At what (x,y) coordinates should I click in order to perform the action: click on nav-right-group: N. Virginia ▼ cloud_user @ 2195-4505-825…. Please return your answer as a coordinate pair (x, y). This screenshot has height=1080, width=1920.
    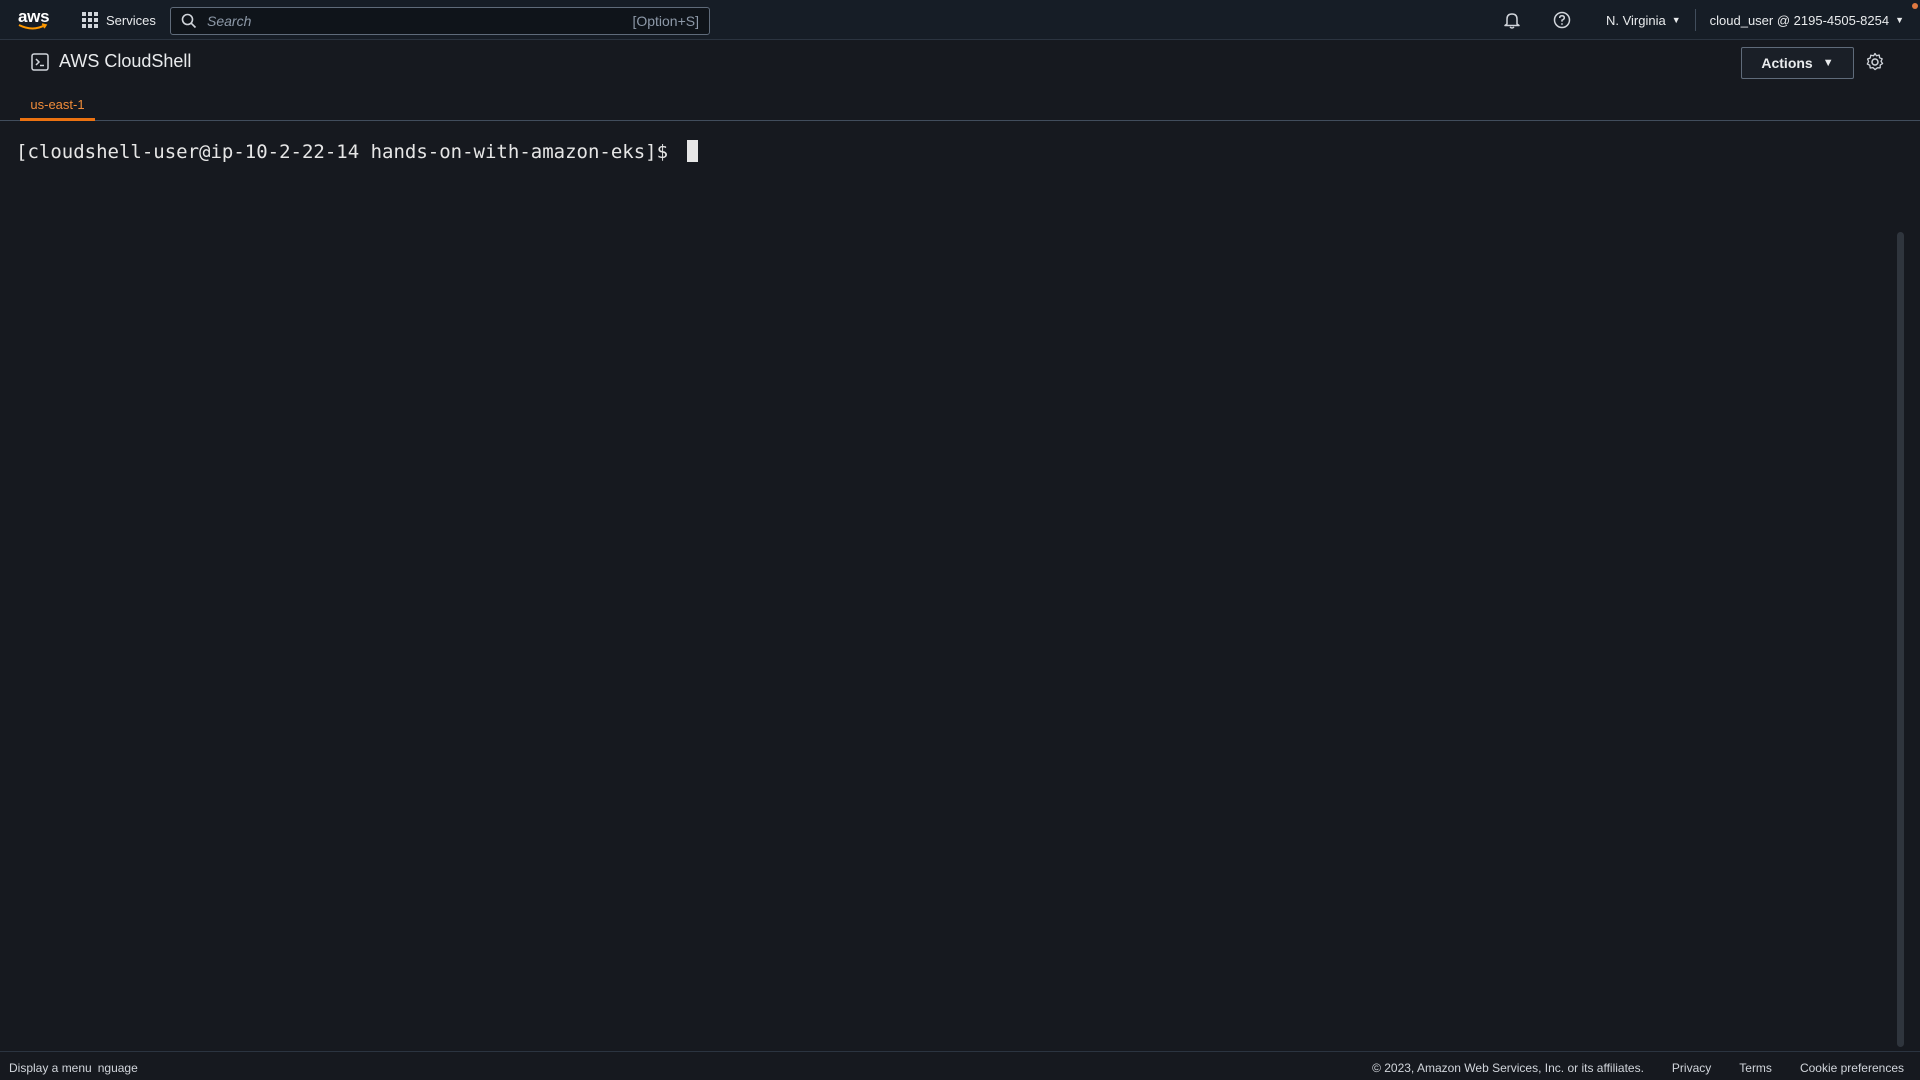
    Looking at the image, I should click on (1703, 20).